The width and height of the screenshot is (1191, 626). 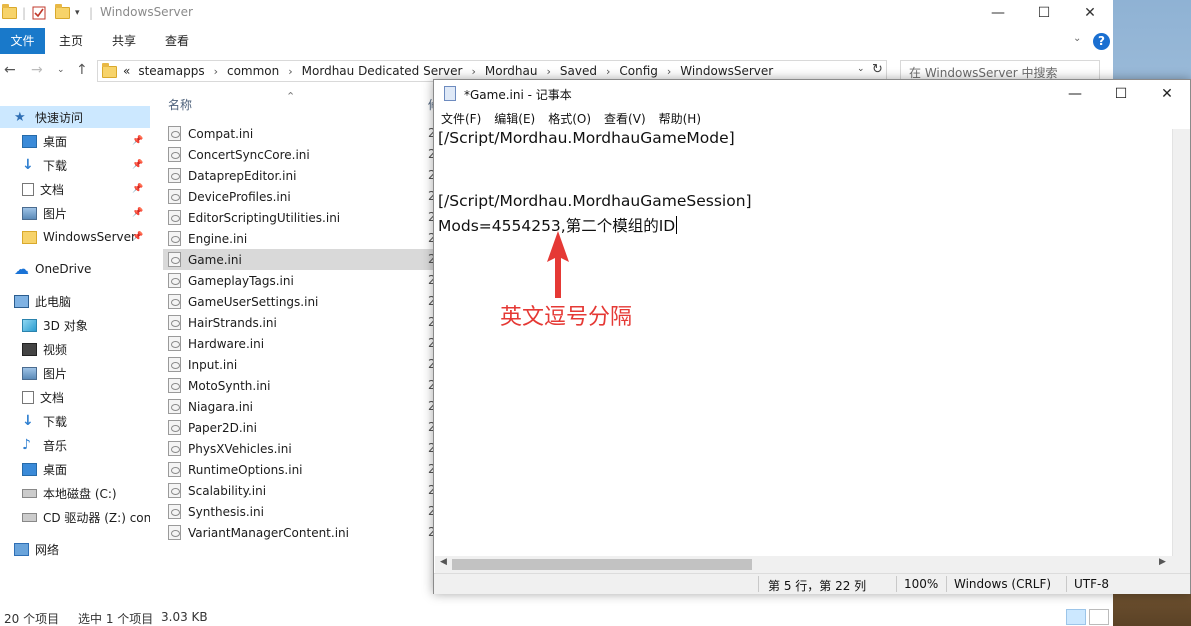 I want to click on ribbon-expand-icon: ⌄, so click(x=1077, y=38).